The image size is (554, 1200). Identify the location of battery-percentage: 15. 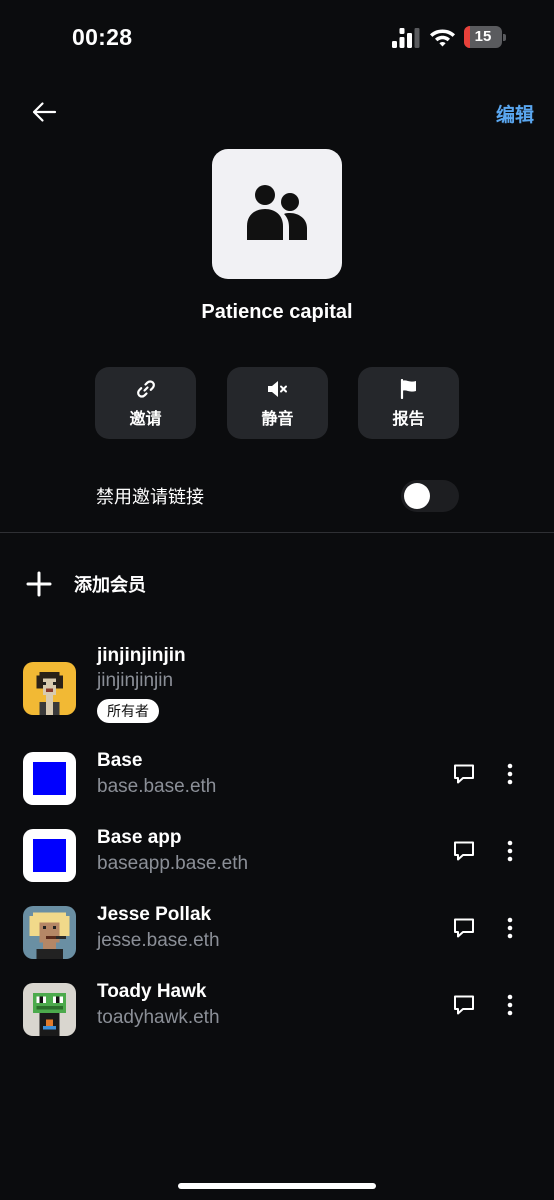
(483, 36).